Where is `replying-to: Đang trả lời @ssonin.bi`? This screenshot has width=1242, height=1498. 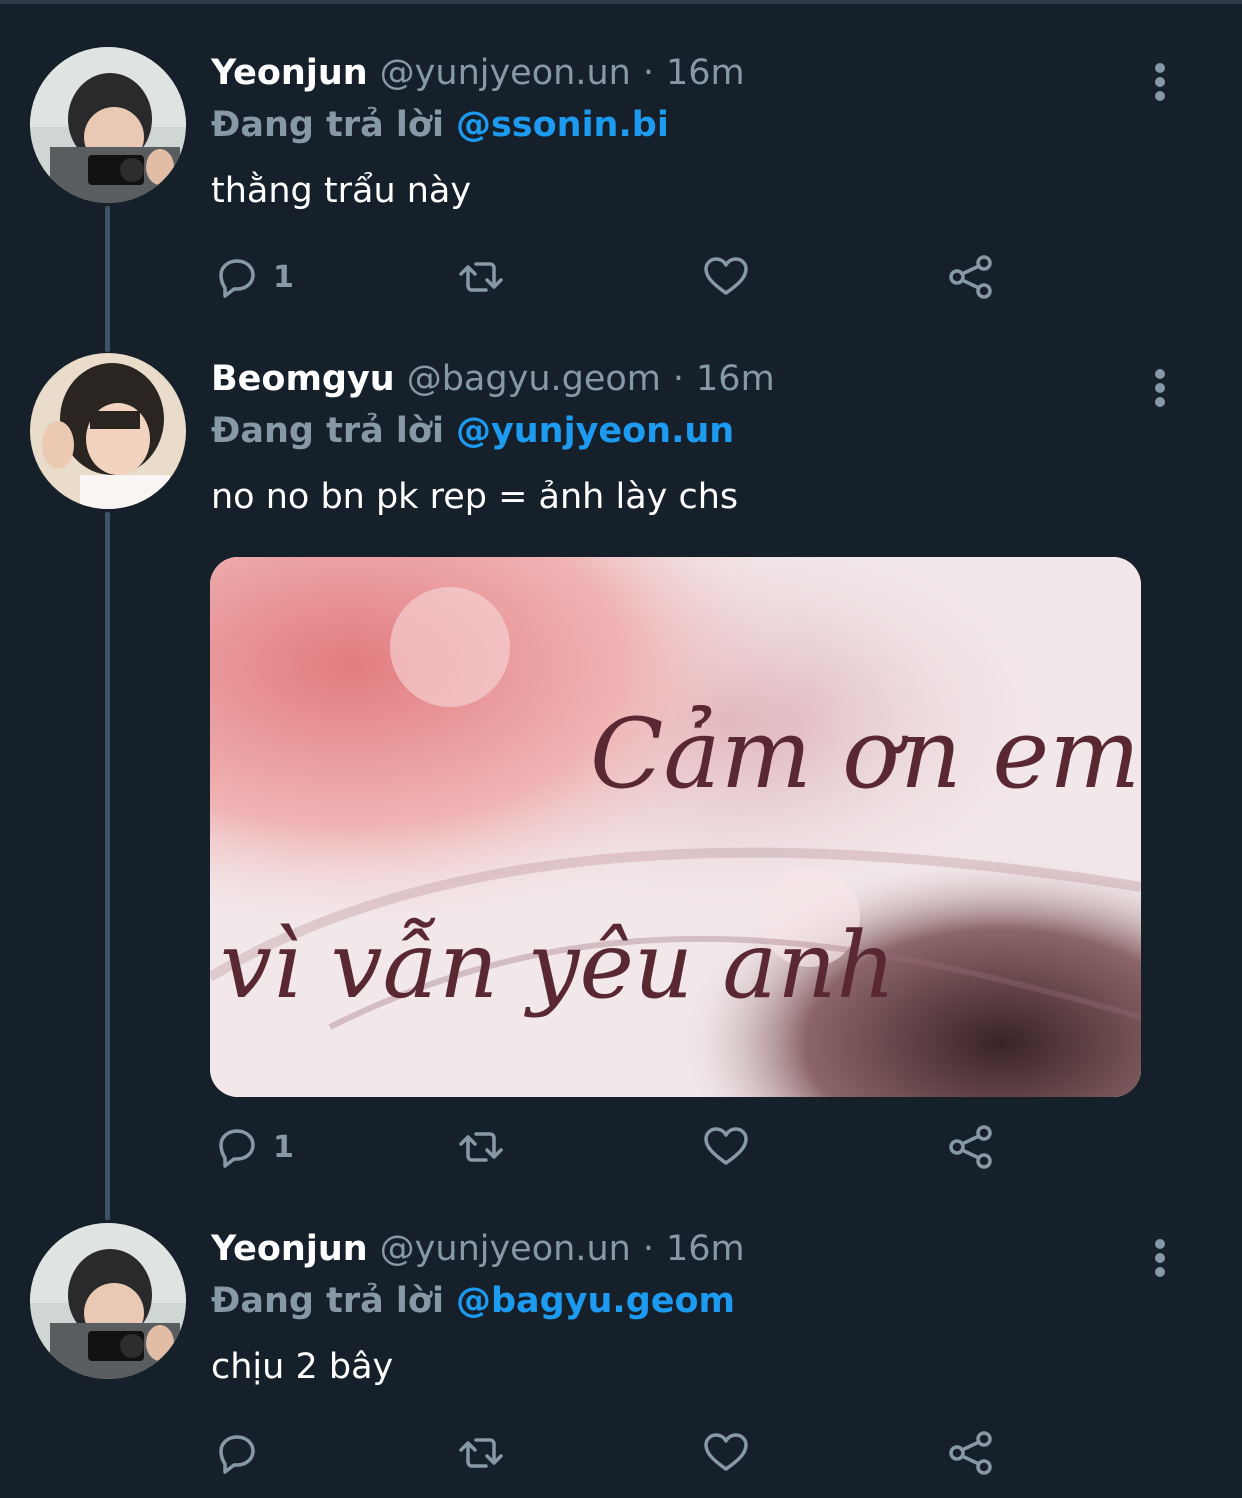
replying-to: Đang trả lời @ssonin.bi is located at coordinates (440, 125).